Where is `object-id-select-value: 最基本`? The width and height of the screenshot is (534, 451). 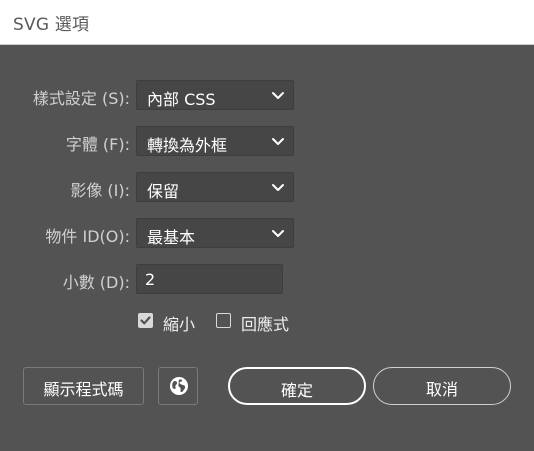
object-id-select-value: 最基本 is located at coordinates (171, 237).